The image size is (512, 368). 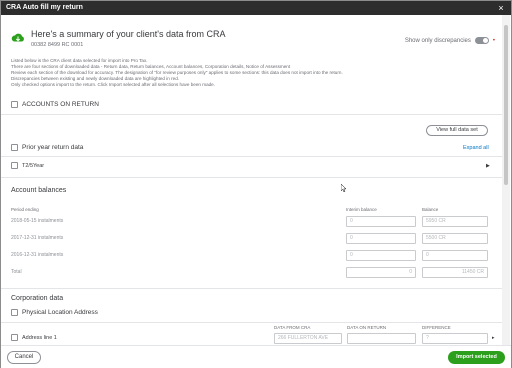 What do you see at coordinates (14, 104) in the screenshot?
I see `accounts-on-return-checkbox` at bounding box center [14, 104].